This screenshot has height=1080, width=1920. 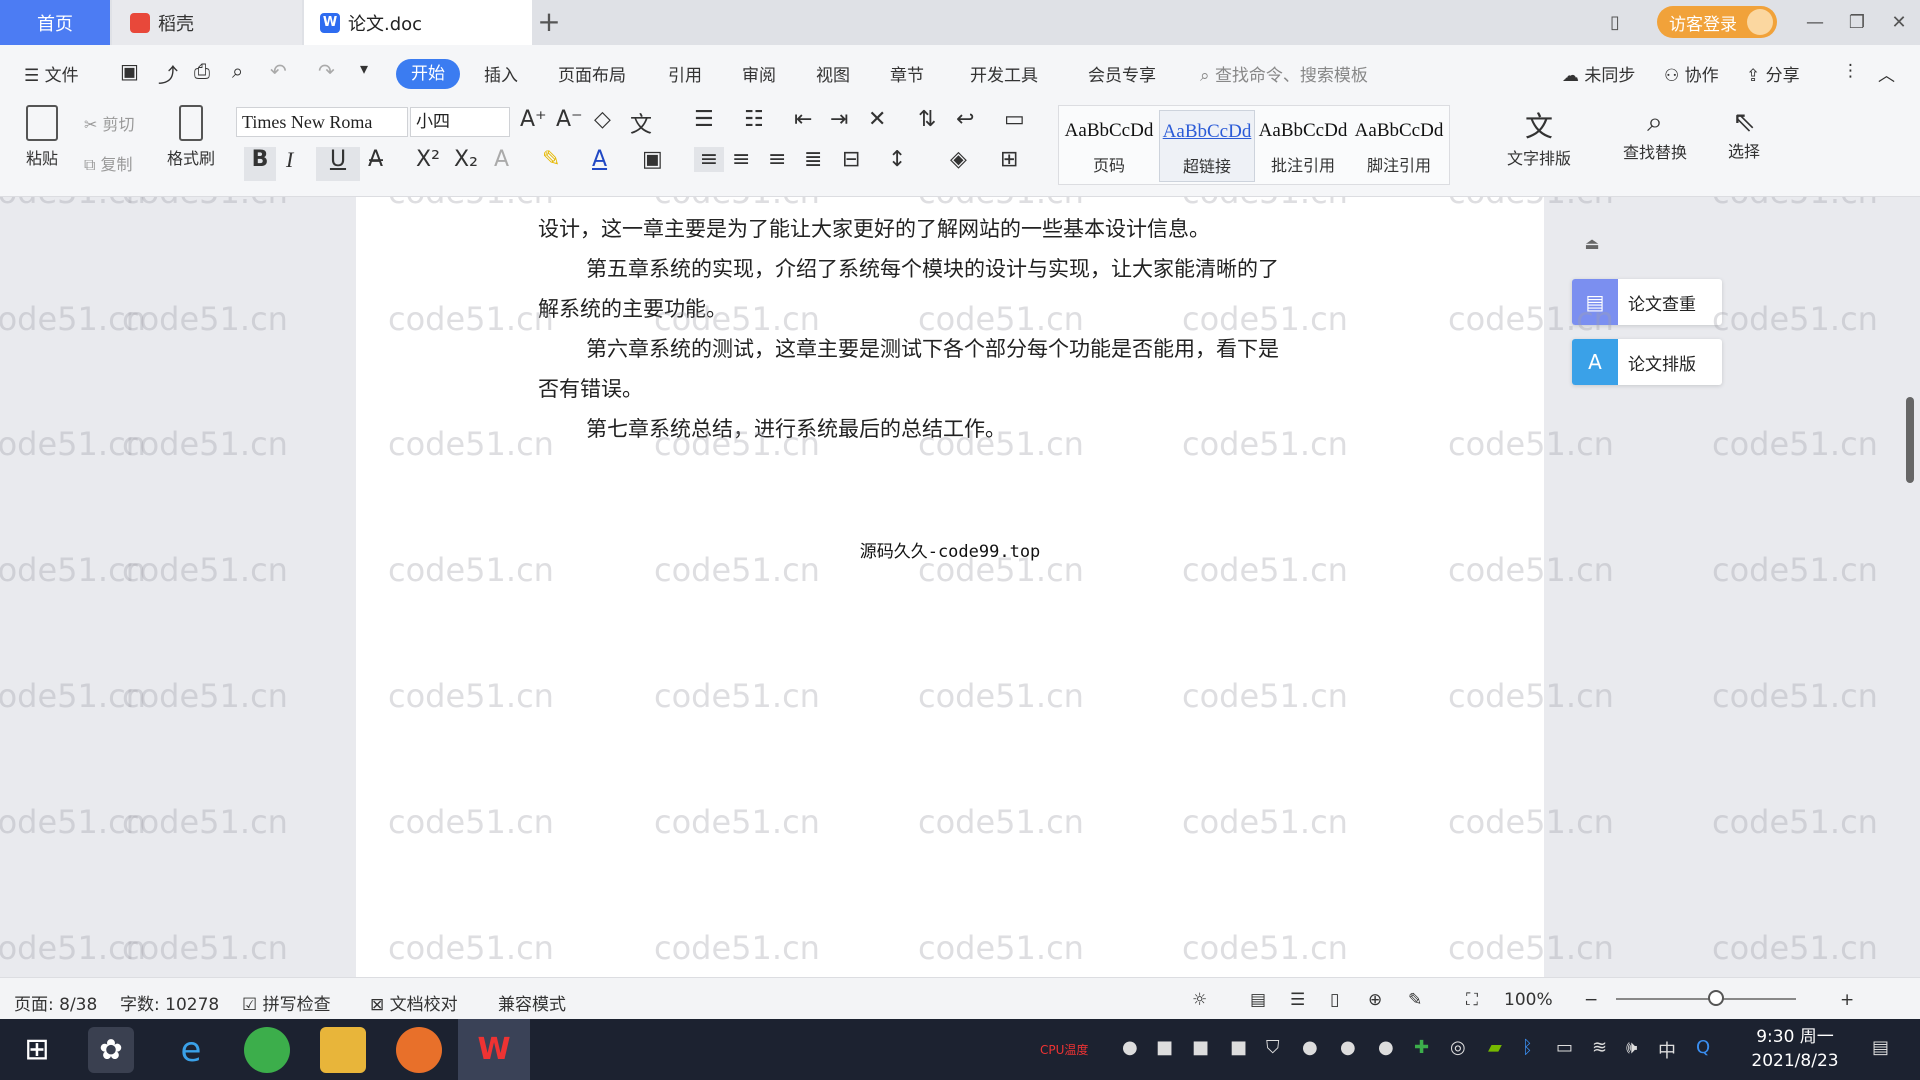 What do you see at coordinates (754, 119) in the screenshot?
I see `numbered-list-icon: ☷` at bounding box center [754, 119].